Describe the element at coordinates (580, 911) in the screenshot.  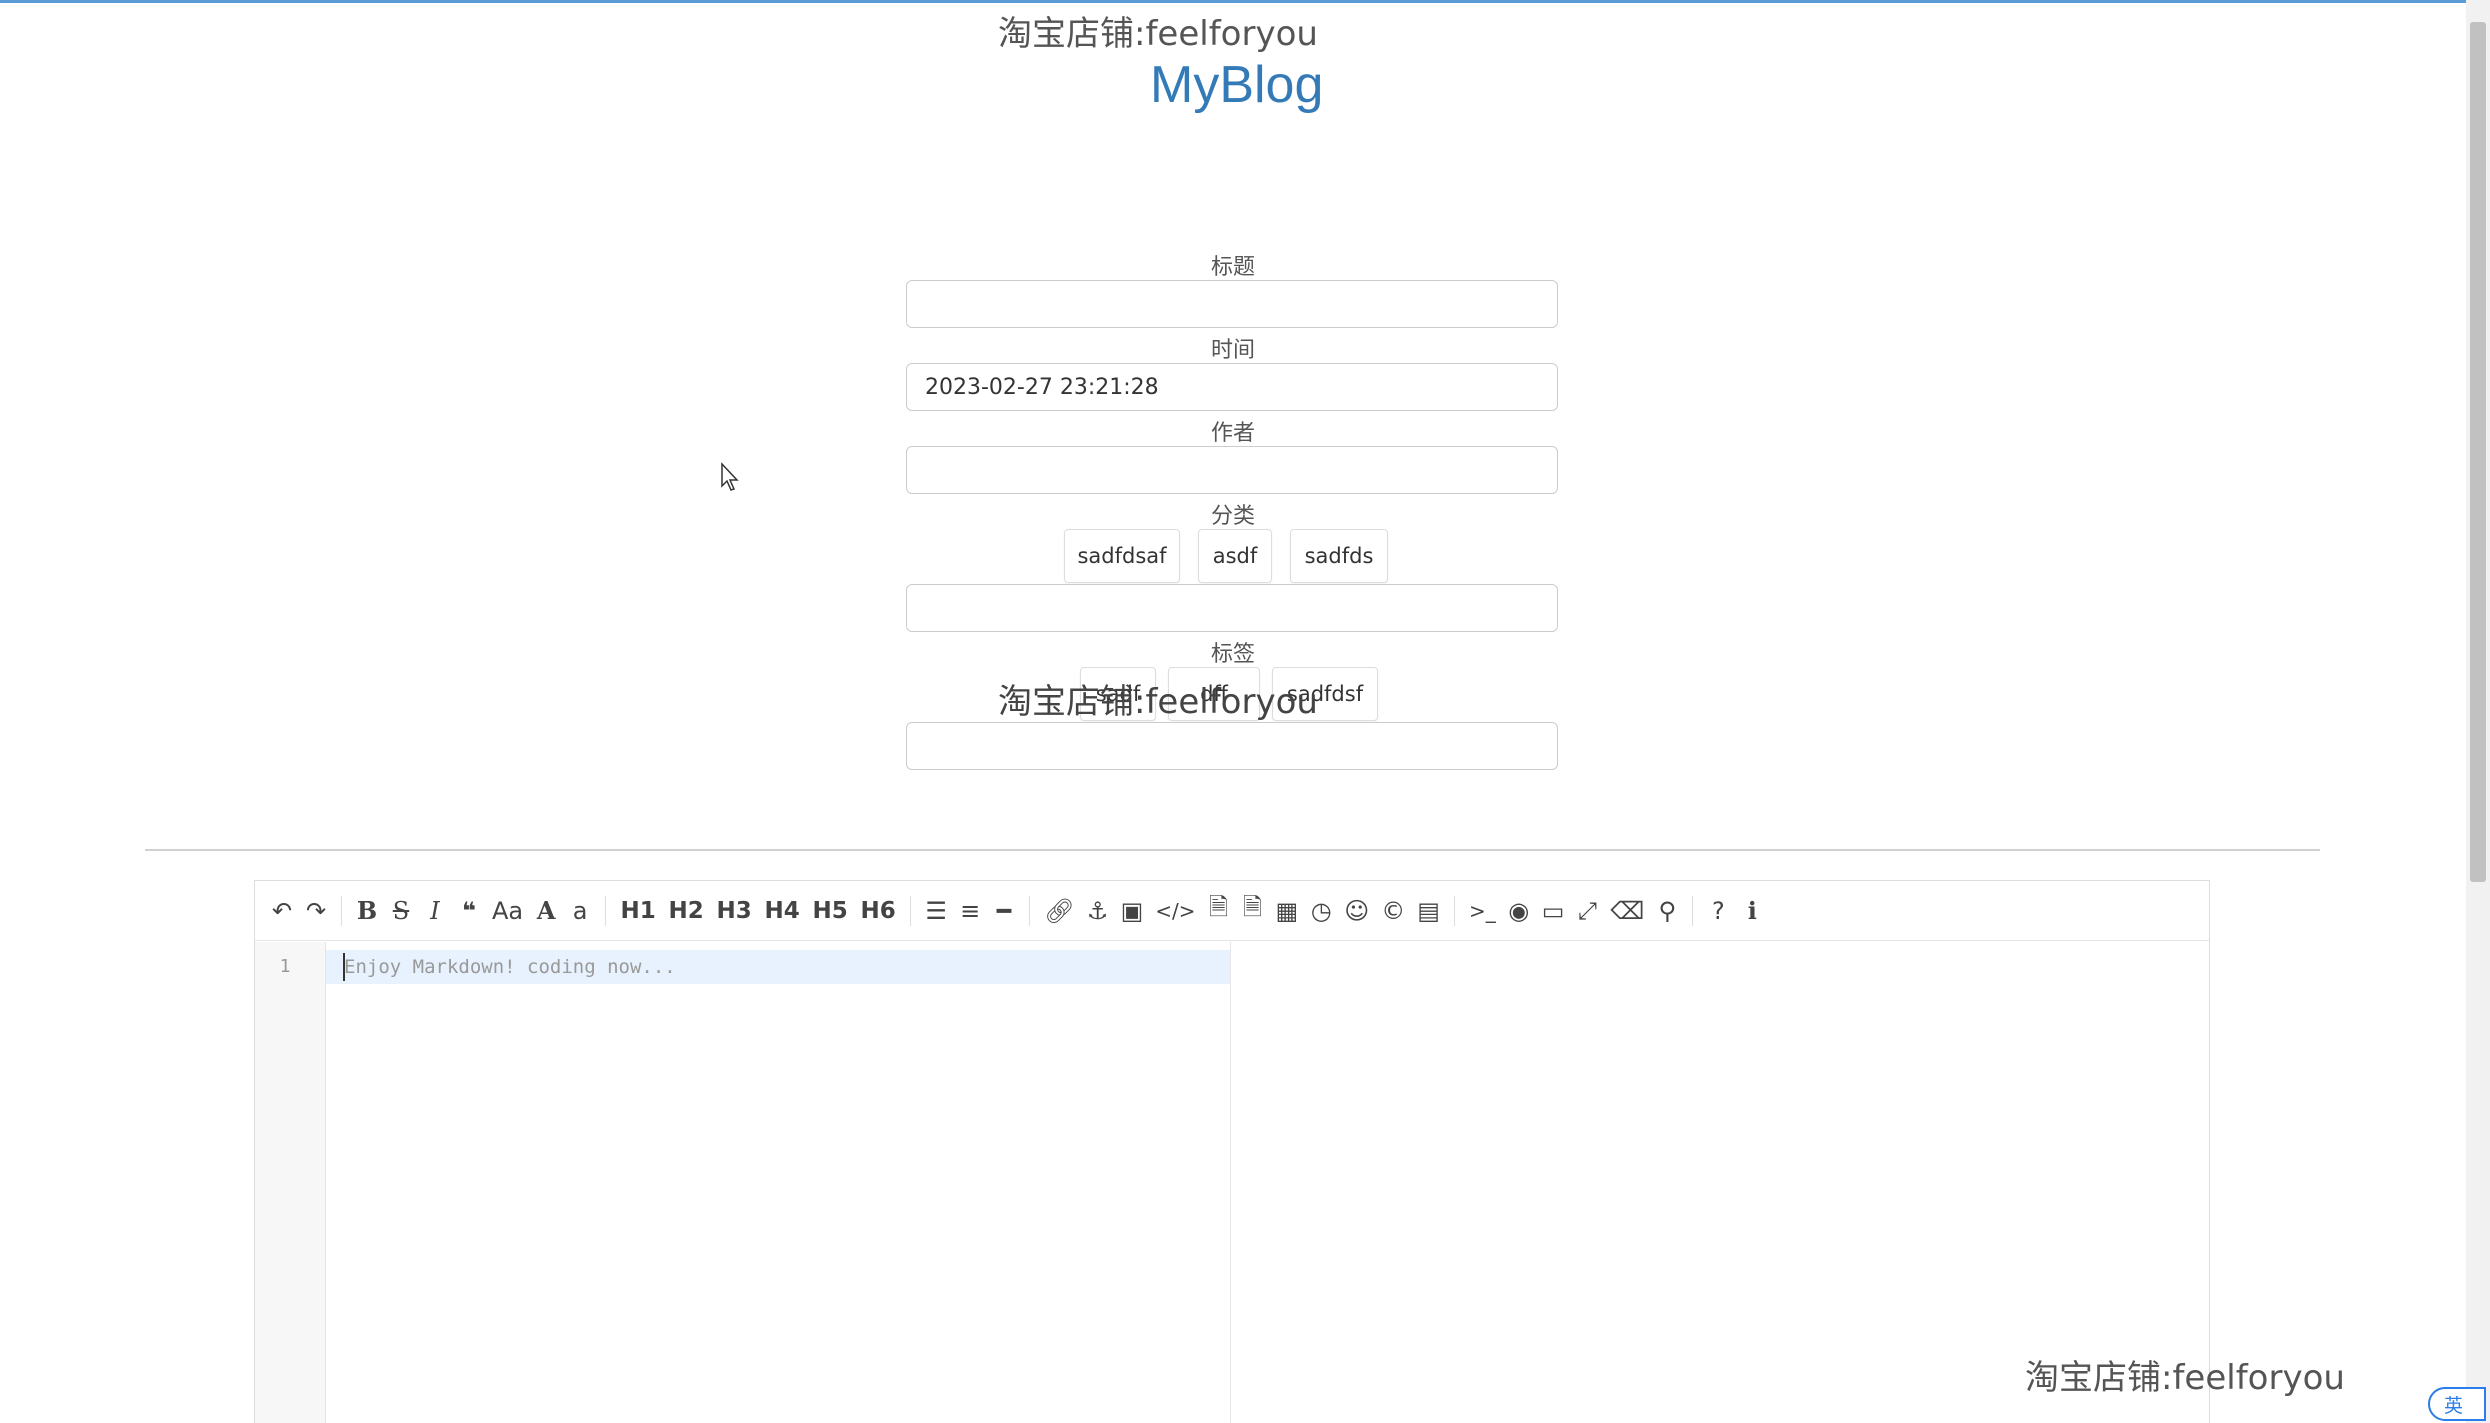
I see `lowercase-icon: a` at that location.